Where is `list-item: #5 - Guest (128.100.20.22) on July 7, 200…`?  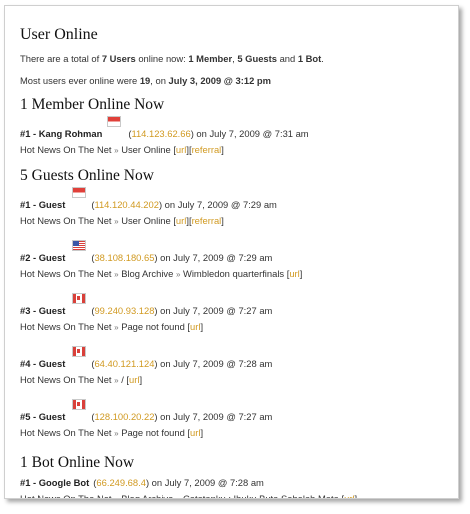
list-item: #5 - Guest (128.100.20.22) on July 7, 200… is located at coordinates (239, 419).